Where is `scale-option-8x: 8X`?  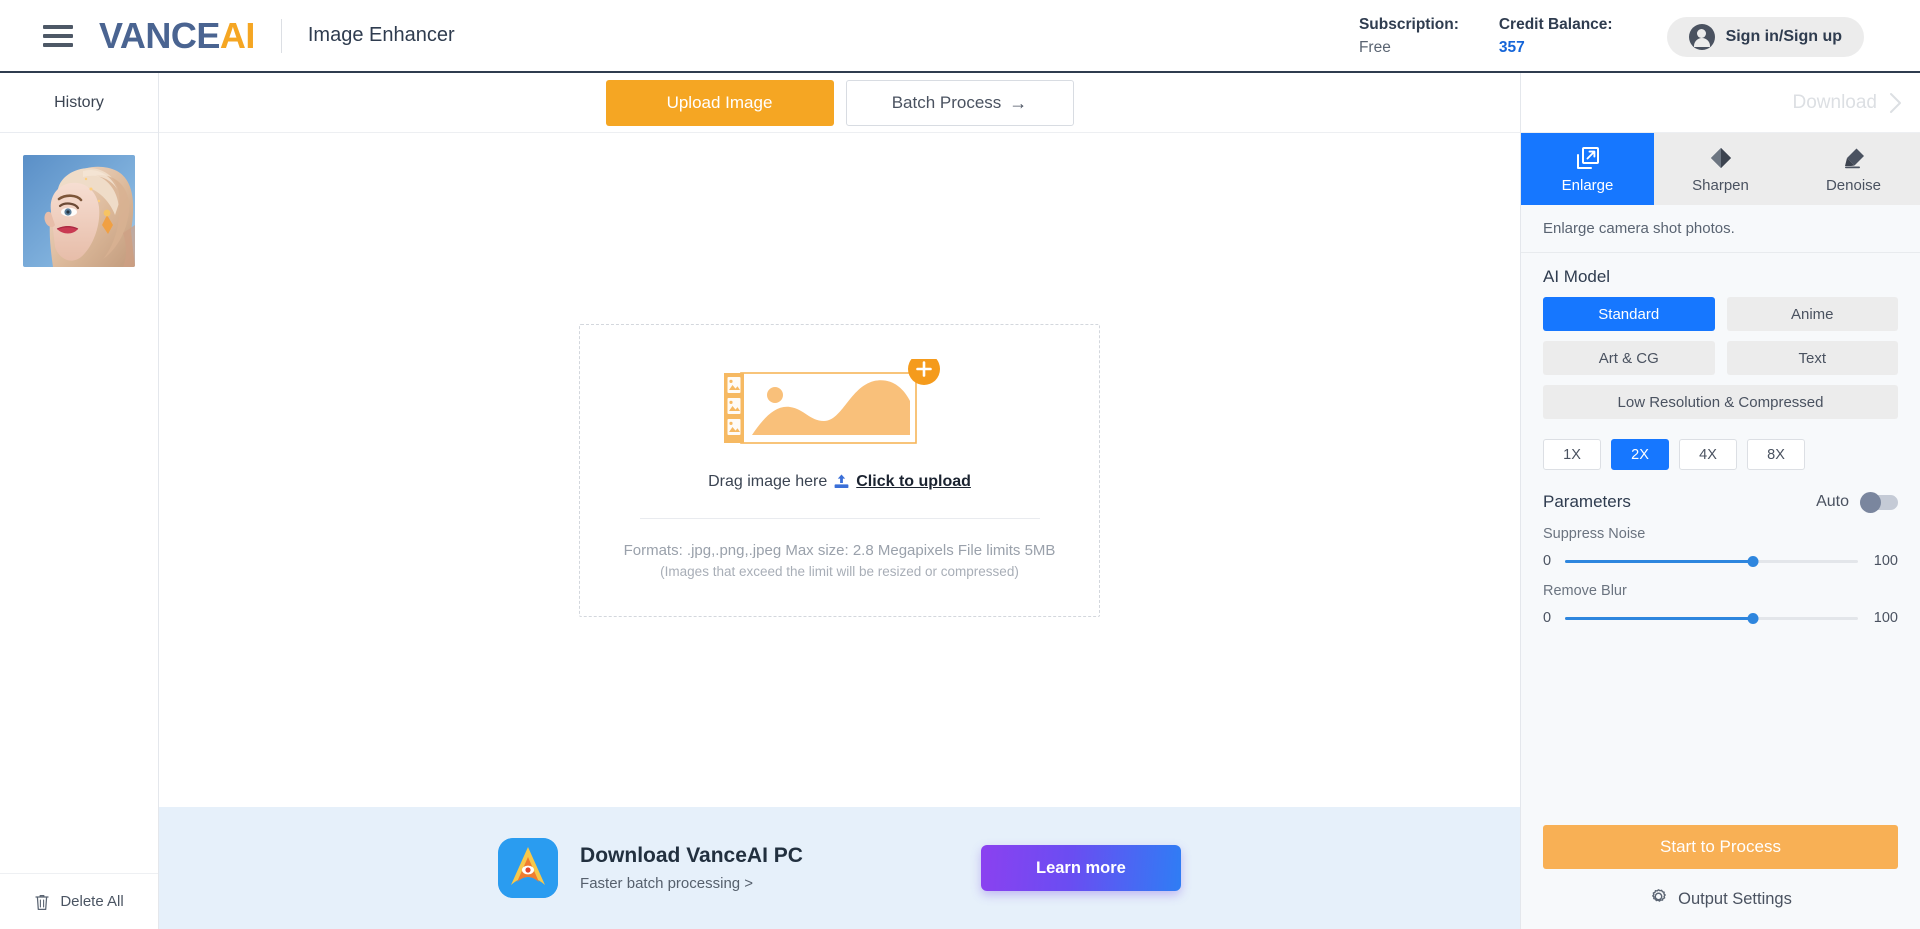
scale-option-8x: 8X is located at coordinates (1776, 454).